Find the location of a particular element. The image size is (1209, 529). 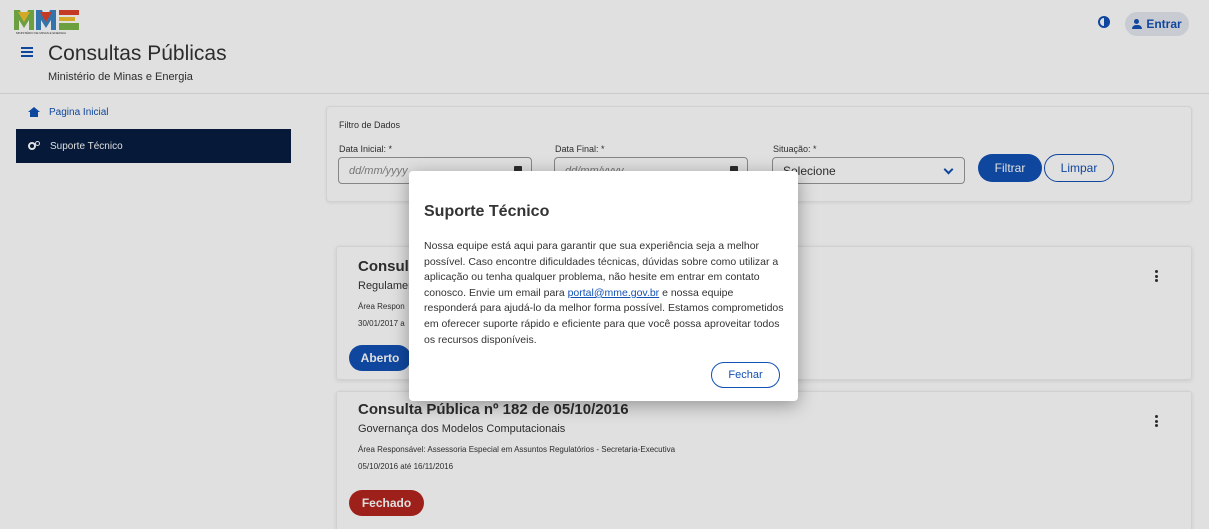

support-email-link: portal@mme.gov.br is located at coordinates (614, 293).